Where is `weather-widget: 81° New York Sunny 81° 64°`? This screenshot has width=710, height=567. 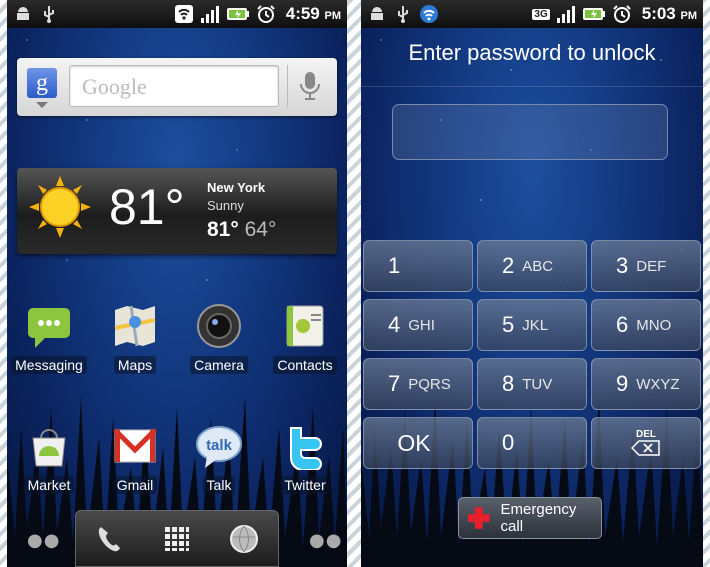 weather-widget: 81° New York Sunny 81° 64° is located at coordinates (177, 211).